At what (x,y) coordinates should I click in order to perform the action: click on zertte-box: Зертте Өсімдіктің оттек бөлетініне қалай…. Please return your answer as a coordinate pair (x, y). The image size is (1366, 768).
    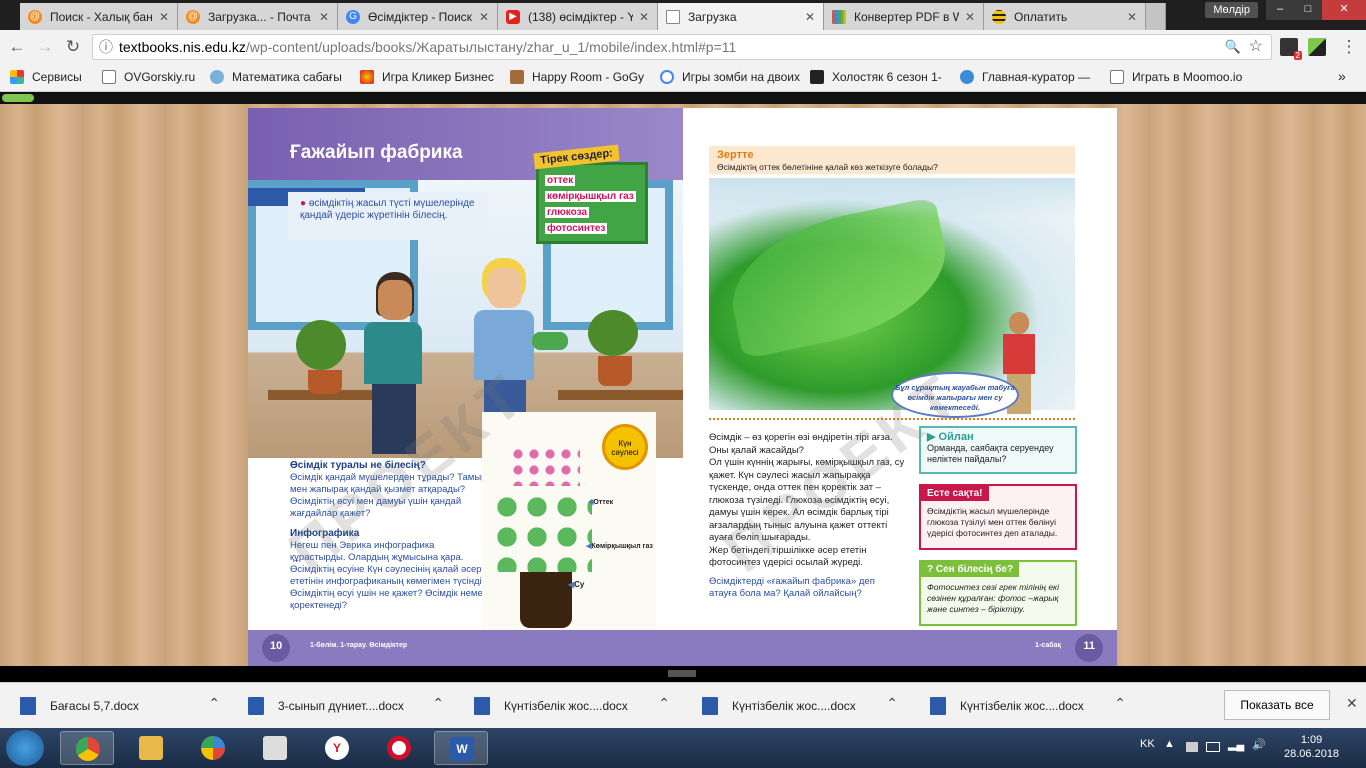
    Looking at the image, I should click on (892, 160).